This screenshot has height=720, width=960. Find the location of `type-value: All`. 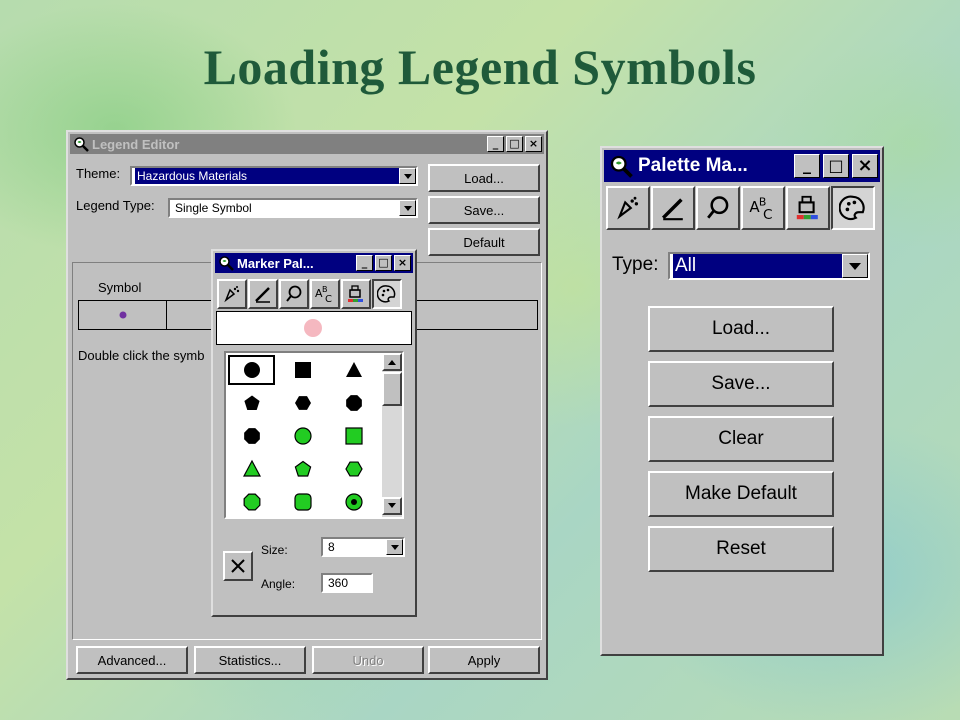

type-value: All is located at coordinates (757, 266).